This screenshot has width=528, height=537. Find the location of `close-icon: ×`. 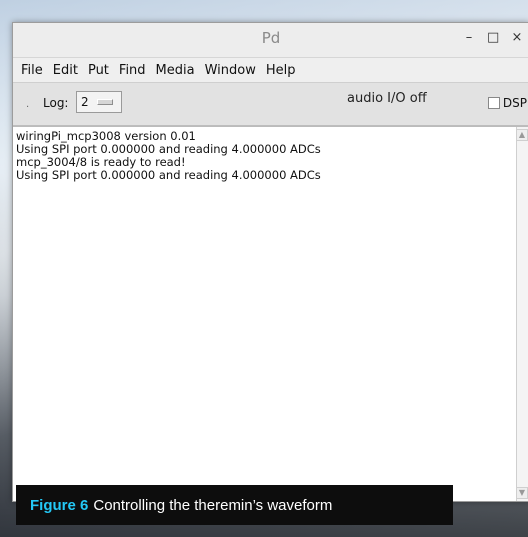

close-icon: × is located at coordinates (517, 38).